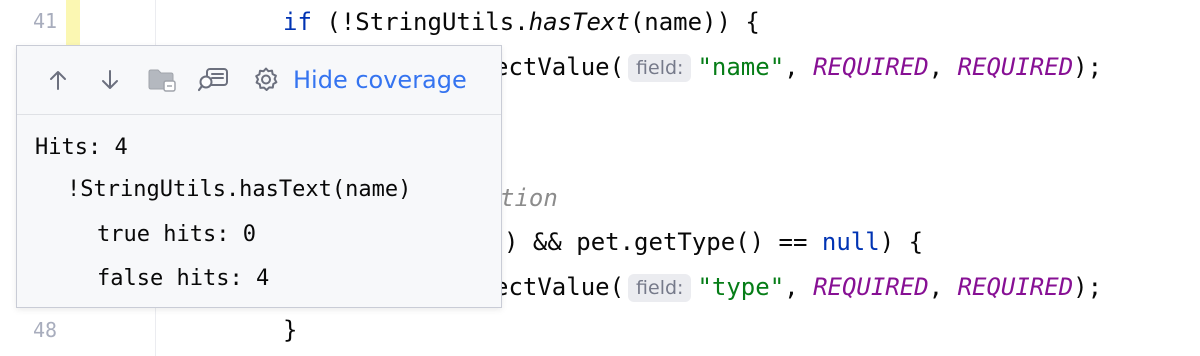  I want to click on hits-count: Hits: 4, so click(81, 147).